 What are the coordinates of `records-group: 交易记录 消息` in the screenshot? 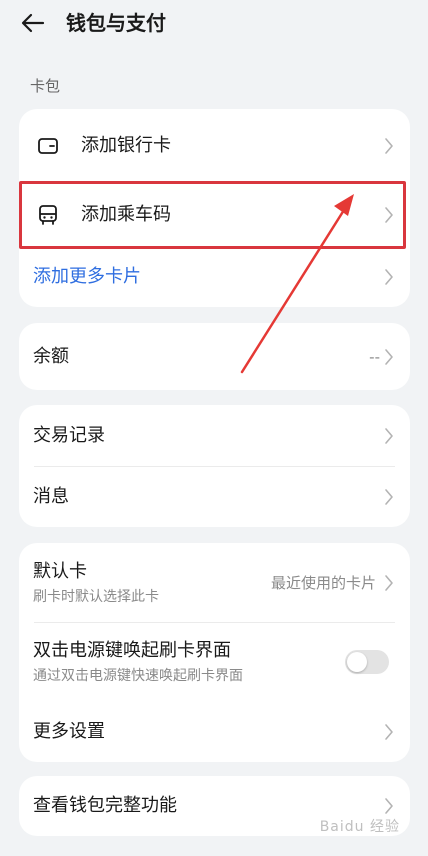 It's located at (214, 466).